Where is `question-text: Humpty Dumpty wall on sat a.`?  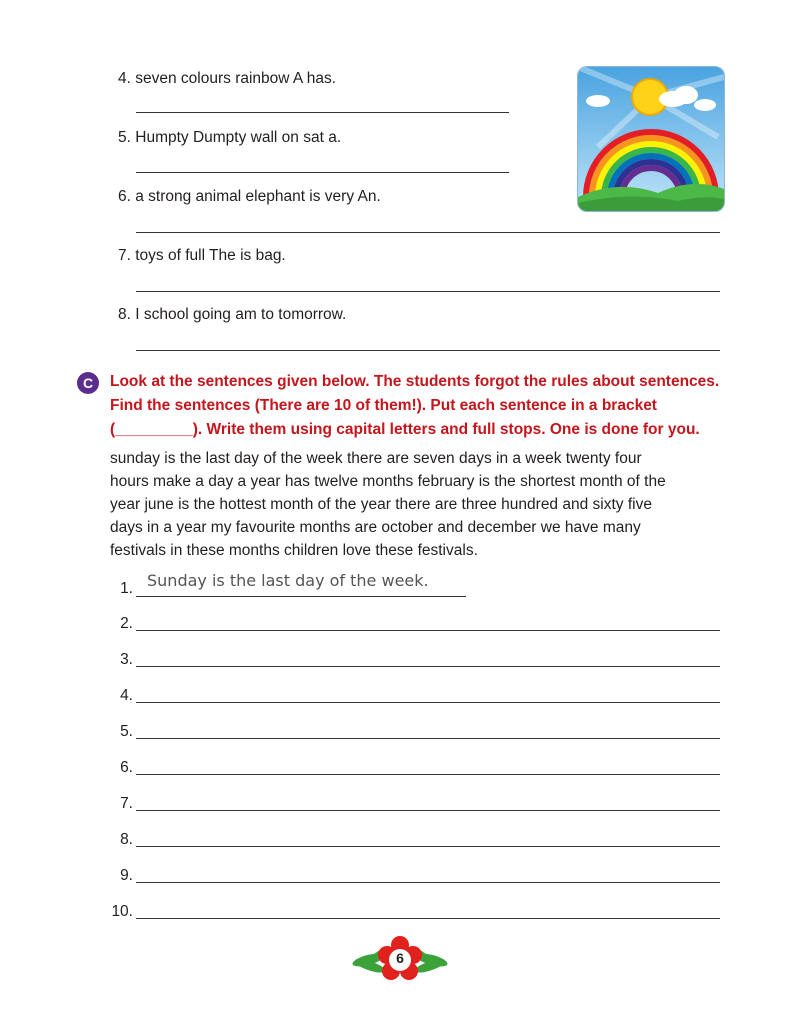
question-text: Humpty Dumpty wall on sat a. is located at coordinates (238, 137).